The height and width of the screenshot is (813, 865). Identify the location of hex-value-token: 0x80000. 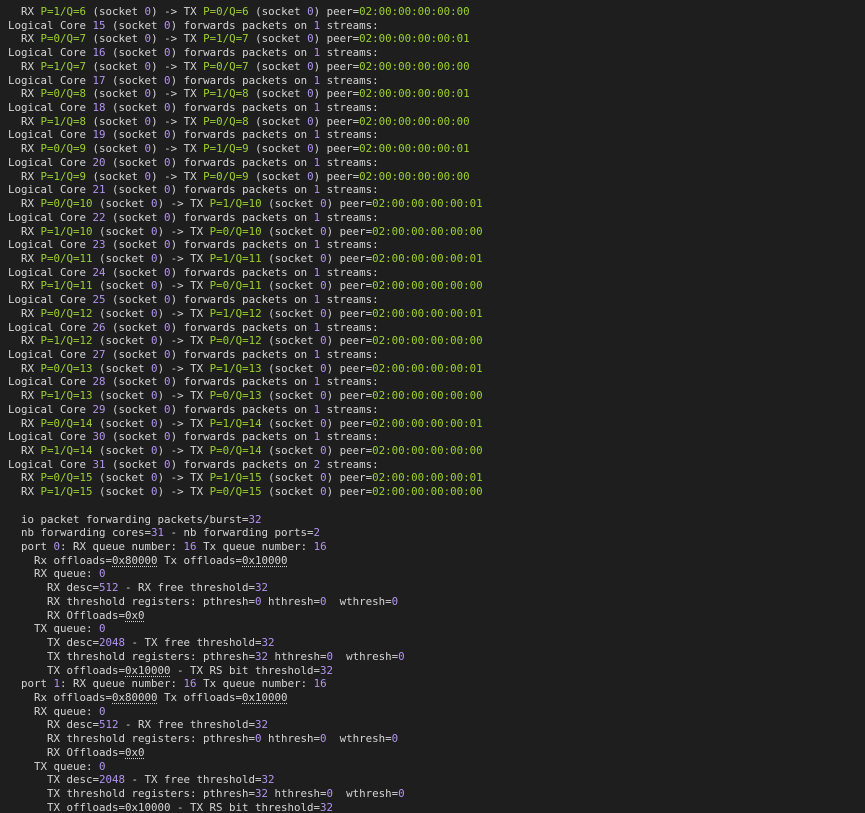
(135, 560).